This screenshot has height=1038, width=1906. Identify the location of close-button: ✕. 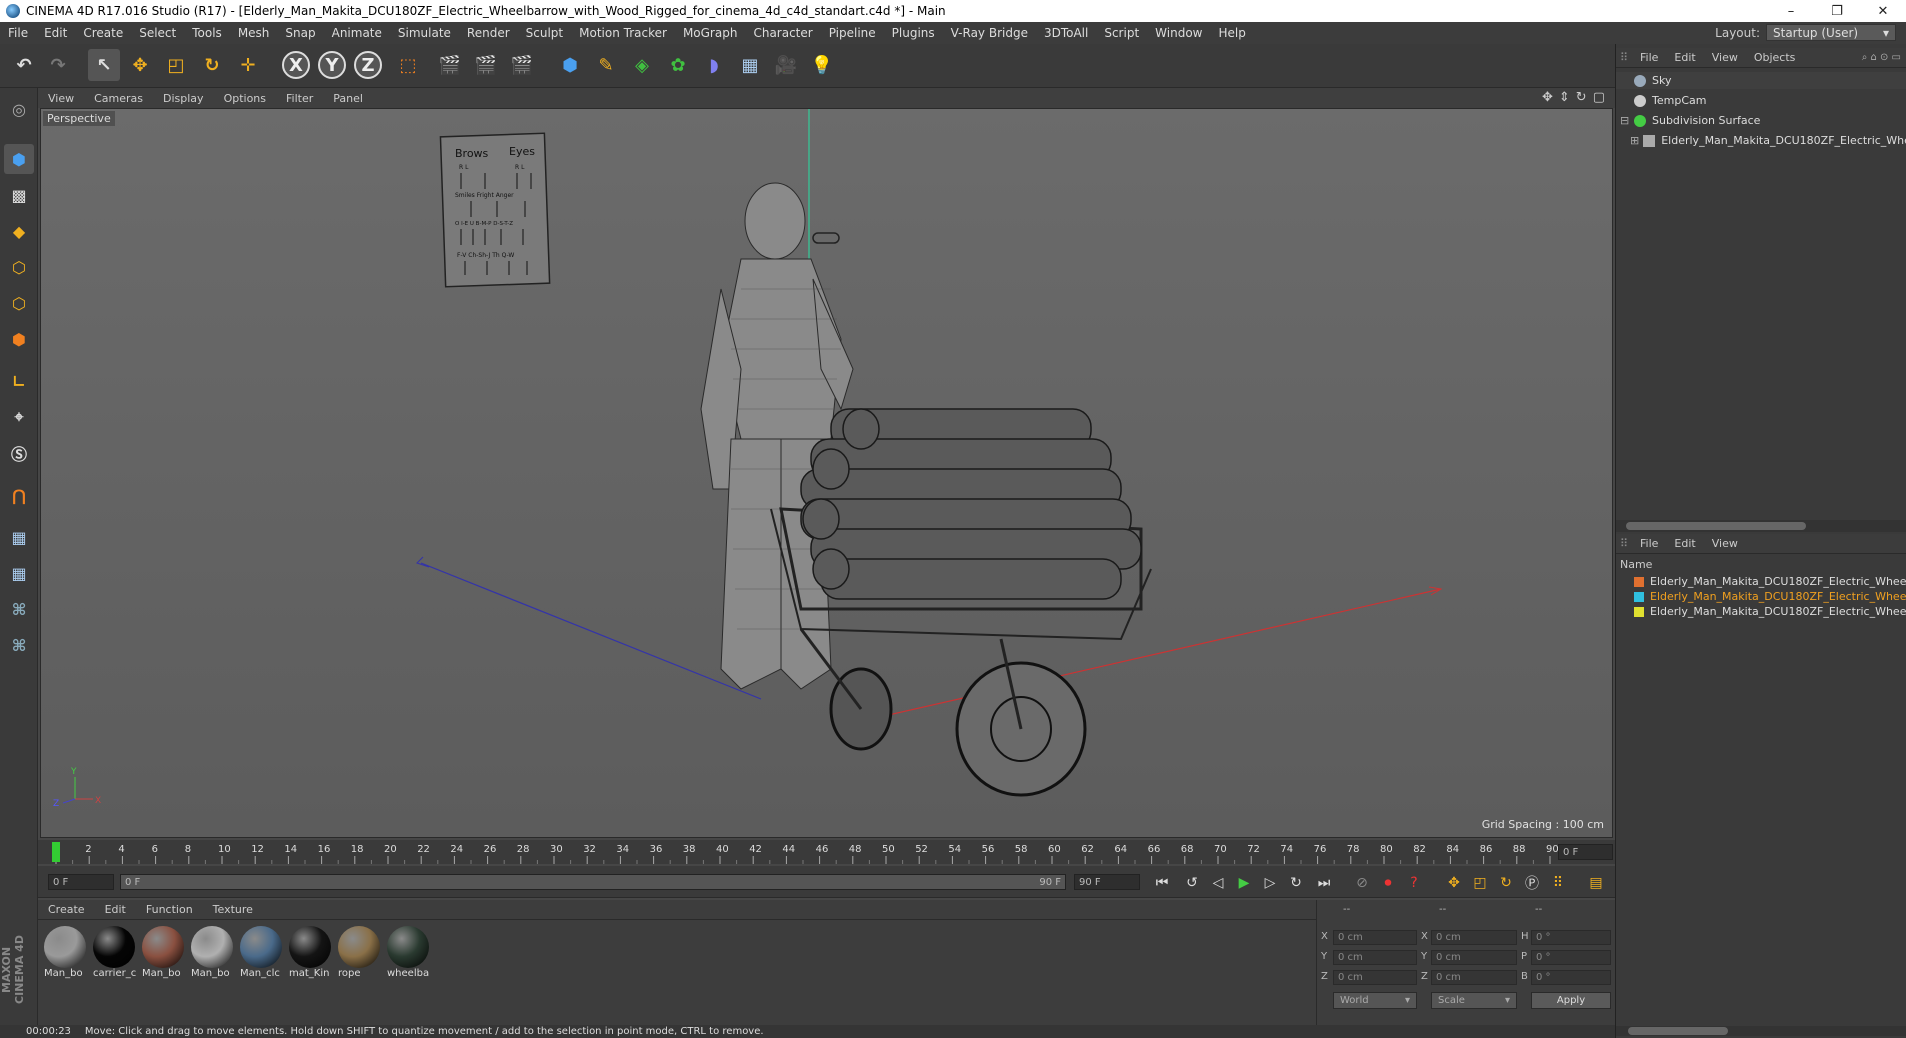
(1883, 11).